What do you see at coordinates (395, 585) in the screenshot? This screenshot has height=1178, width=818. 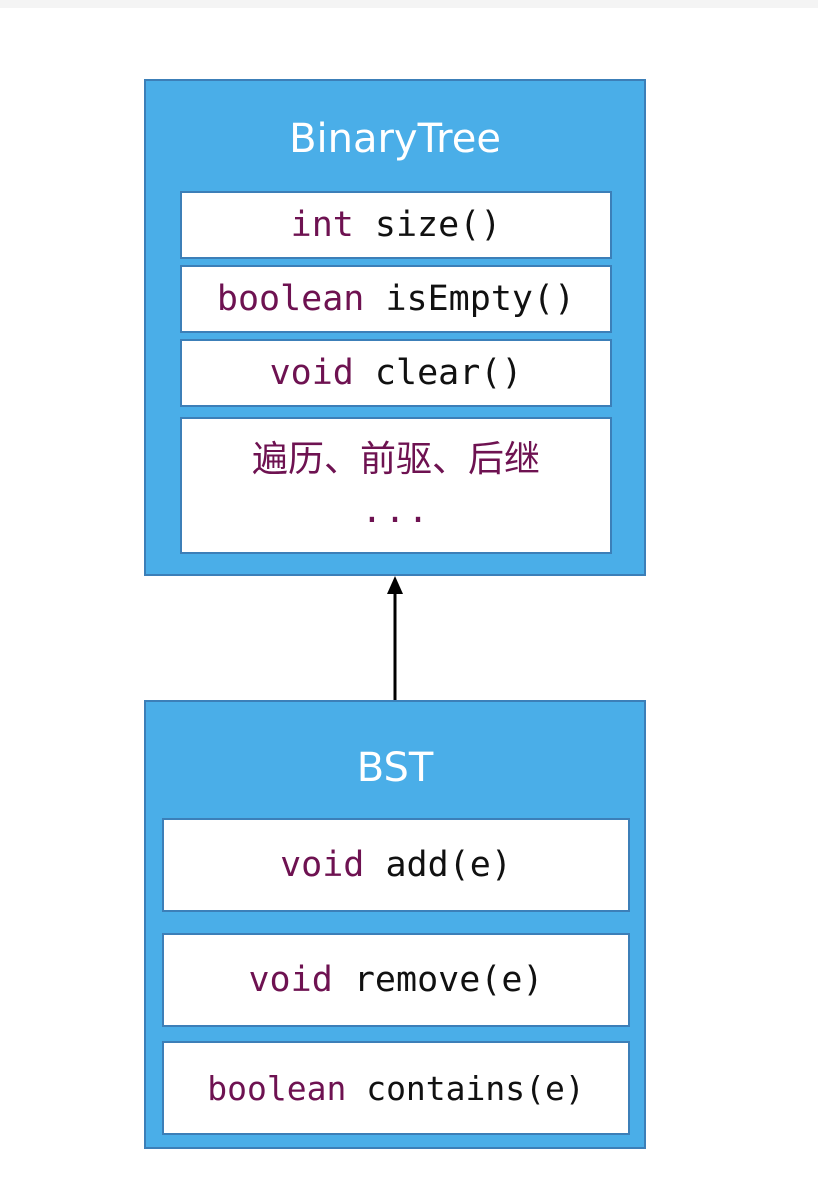 I see `inheritance-arrow-head` at bounding box center [395, 585].